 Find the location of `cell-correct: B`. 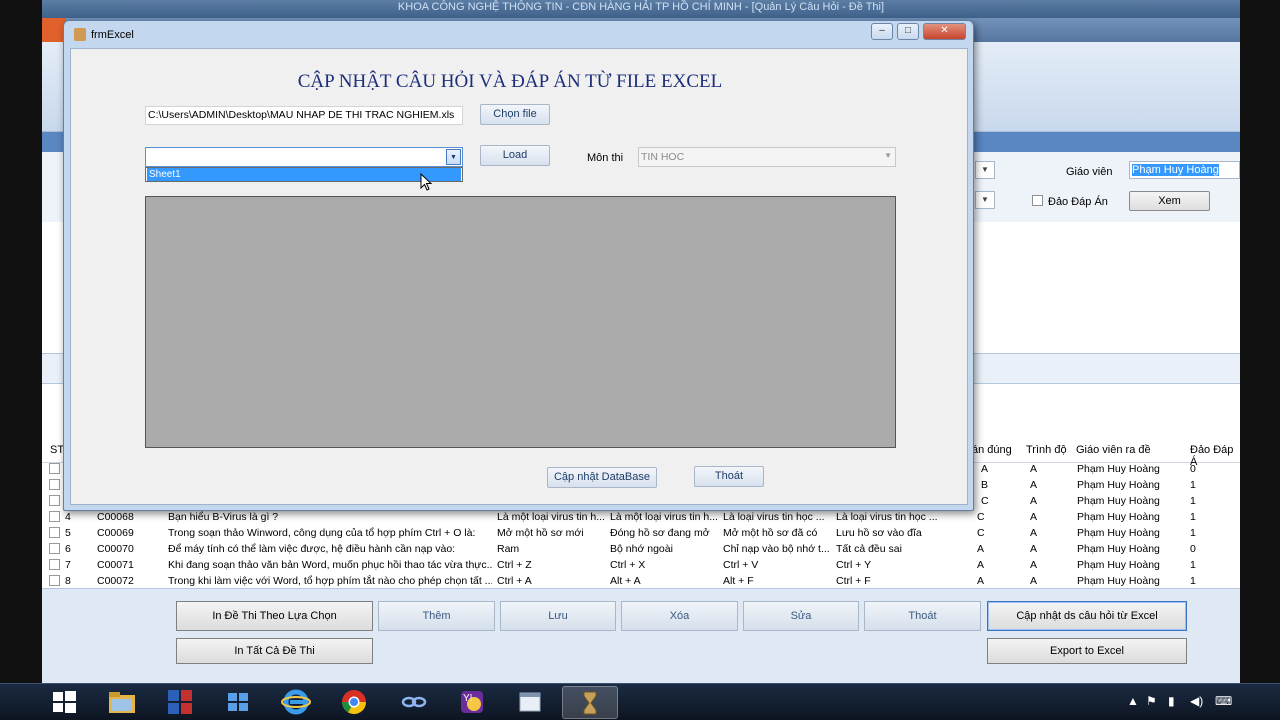

cell-correct: B is located at coordinates (985, 485).